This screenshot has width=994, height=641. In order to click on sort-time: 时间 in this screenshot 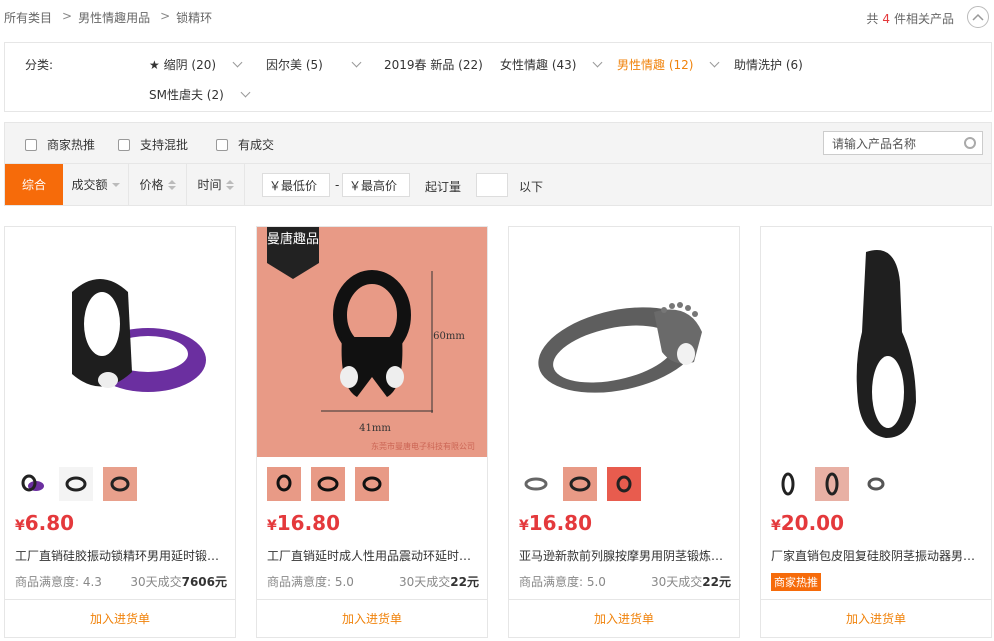, I will do `click(216, 184)`.